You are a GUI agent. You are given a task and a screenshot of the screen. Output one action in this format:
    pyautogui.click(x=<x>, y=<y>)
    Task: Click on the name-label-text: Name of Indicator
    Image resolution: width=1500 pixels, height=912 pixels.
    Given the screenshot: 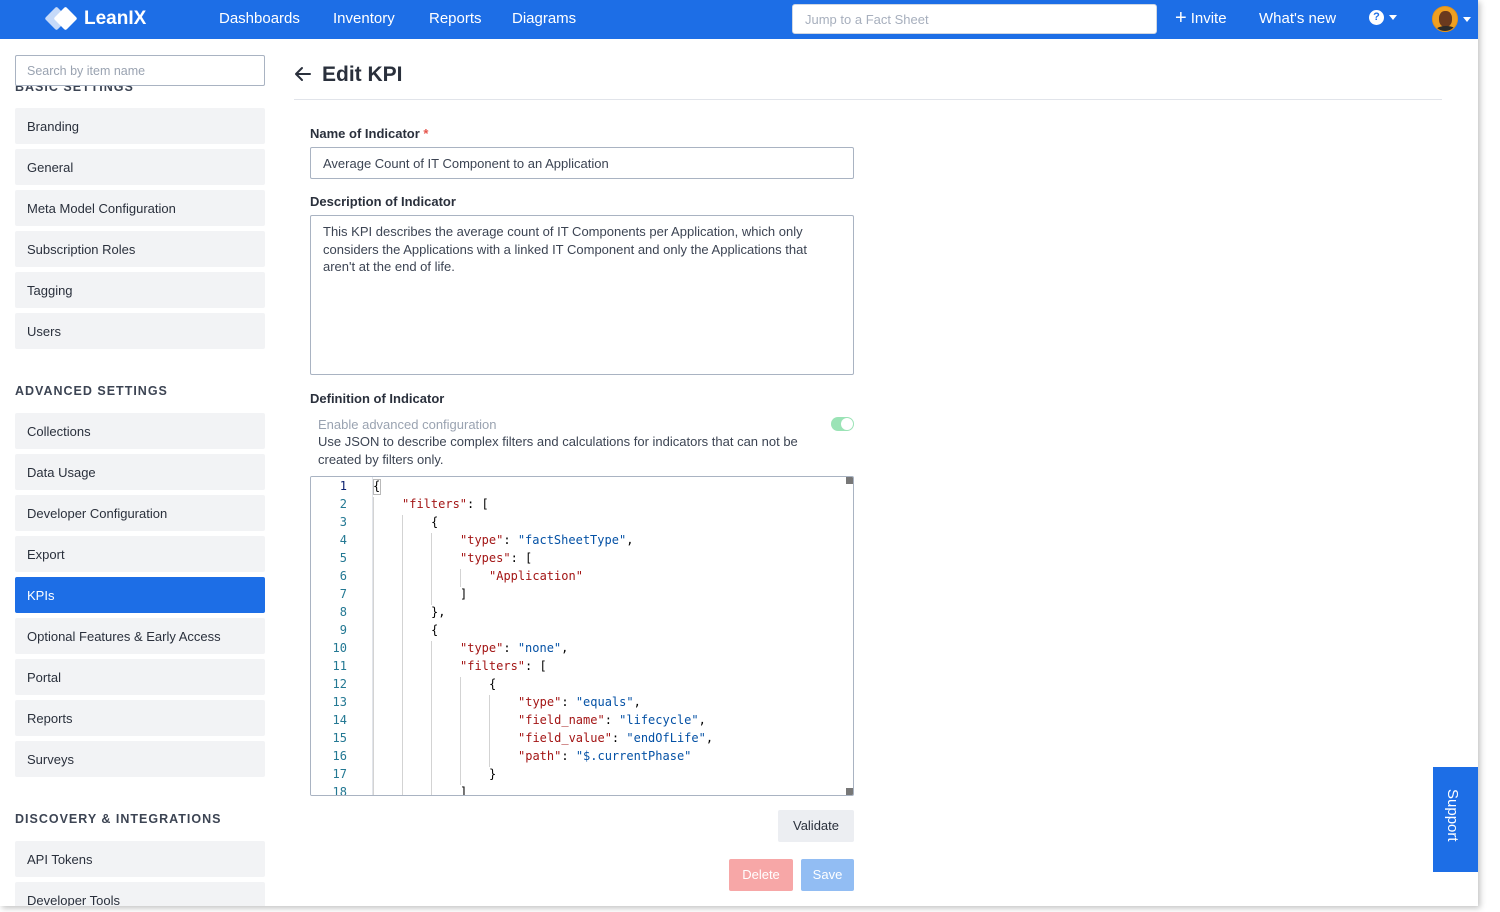 What is the action you would take?
    pyautogui.click(x=365, y=133)
    